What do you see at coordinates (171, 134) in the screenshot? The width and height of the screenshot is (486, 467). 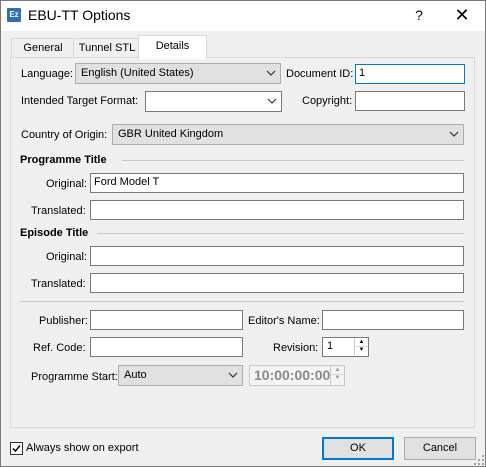 I see `country-value: GBR United Kingdom` at bounding box center [171, 134].